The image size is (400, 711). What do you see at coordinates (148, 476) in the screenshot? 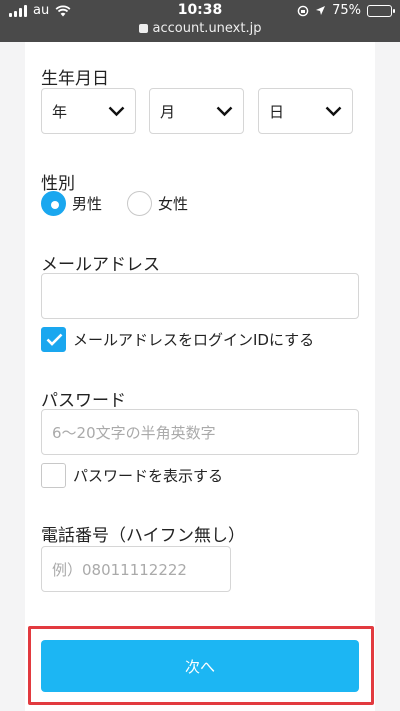
I see `show-password-label: パスワードを表示する` at bounding box center [148, 476].